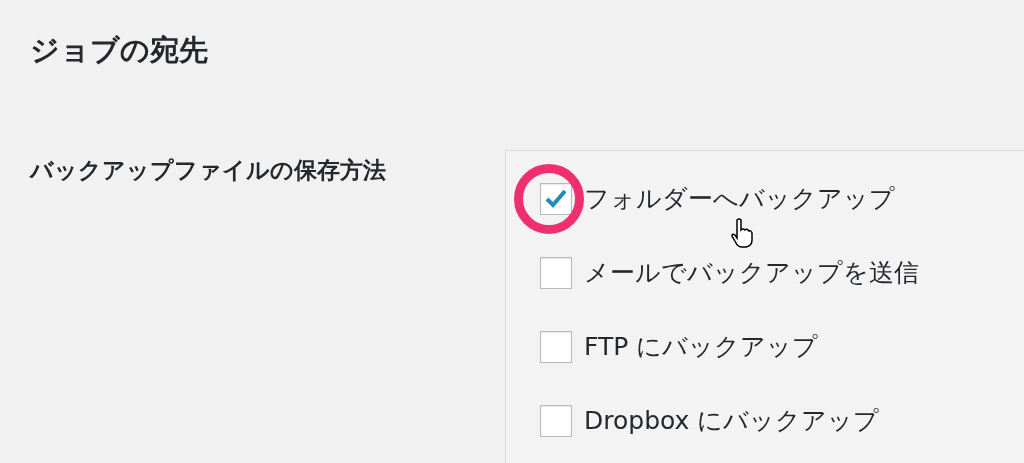  Describe the element at coordinates (739, 199) in the screenshot. I see `option-label: フォルダーへバックアップ` at that location.